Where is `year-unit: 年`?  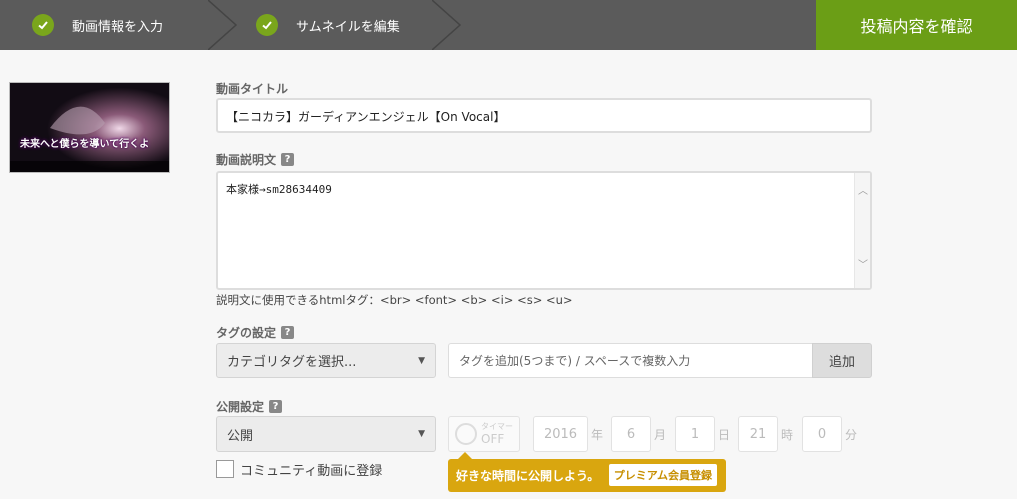 year-unit: 年 is located at coordinates (597, 435).